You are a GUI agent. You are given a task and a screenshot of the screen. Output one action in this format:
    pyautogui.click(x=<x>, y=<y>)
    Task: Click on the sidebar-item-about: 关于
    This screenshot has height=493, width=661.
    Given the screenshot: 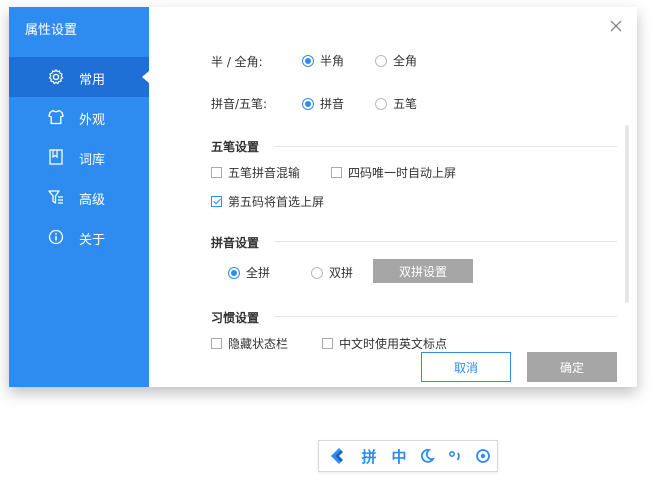 What is the action you would take?
    pyautogui.click(x=79, y=237)
    